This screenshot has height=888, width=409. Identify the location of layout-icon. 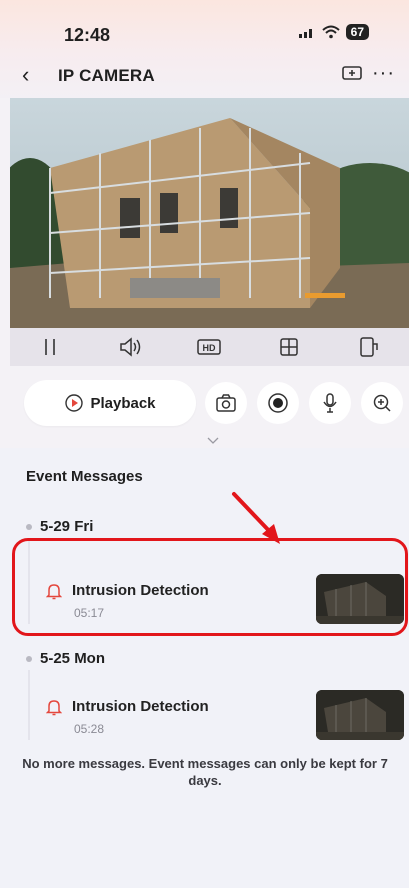
(289, 347).